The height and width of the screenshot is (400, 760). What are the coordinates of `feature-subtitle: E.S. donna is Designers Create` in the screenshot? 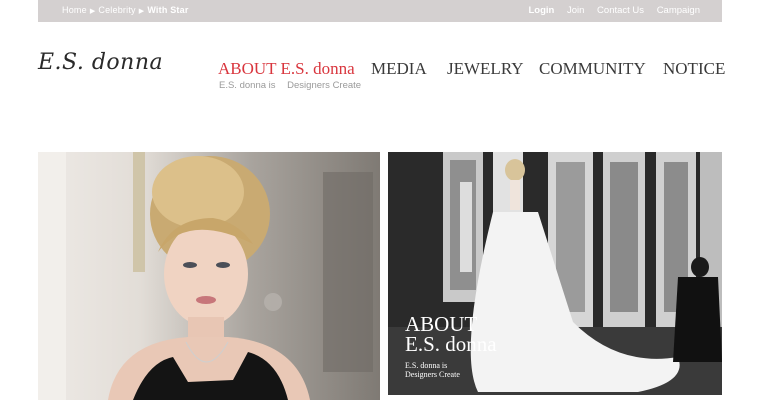 It's located at (432, 370).